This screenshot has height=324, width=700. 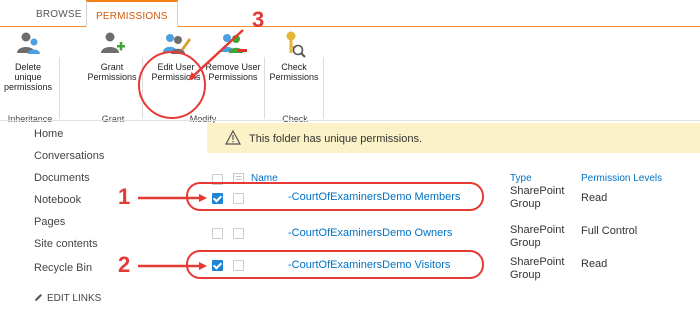 What do you see at coordinates (191, 149) in the screenshot?
I see `annotation-overlay` at bounding box center [191, 149].